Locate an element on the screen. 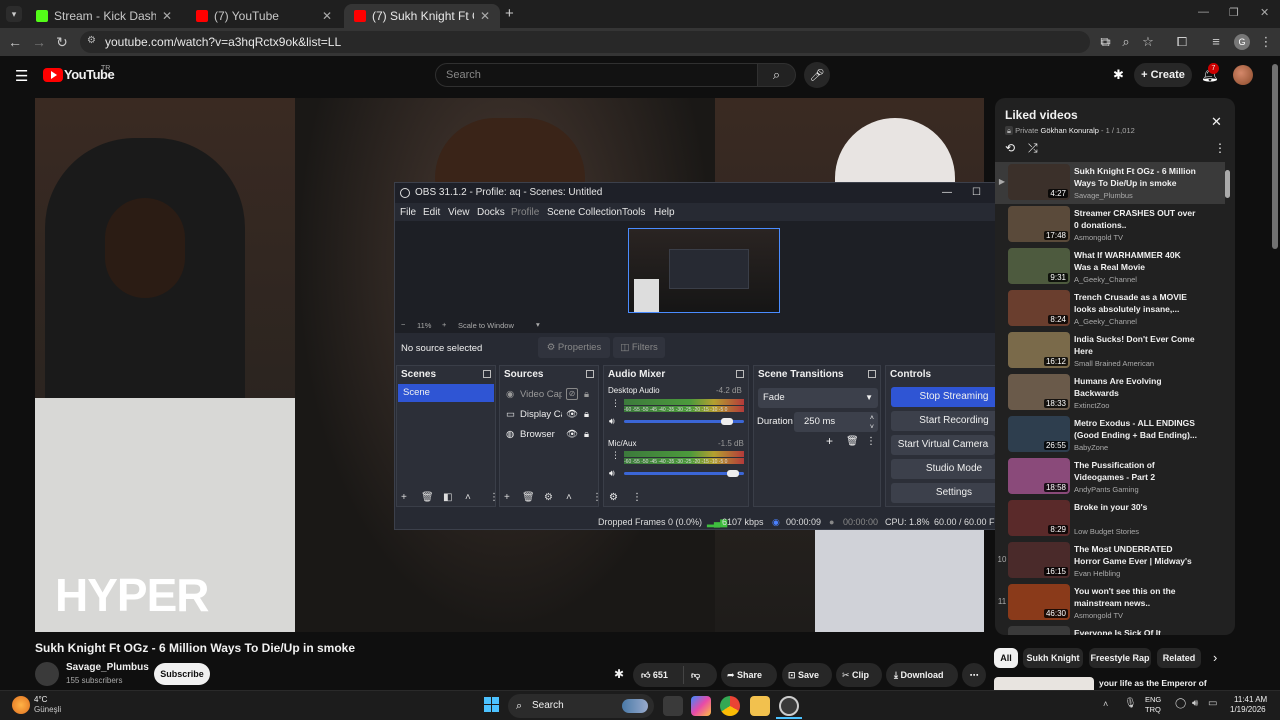  source-item: ◉ Video Cap ⊘ 🔒︎ is located at coordinates (549, 395).